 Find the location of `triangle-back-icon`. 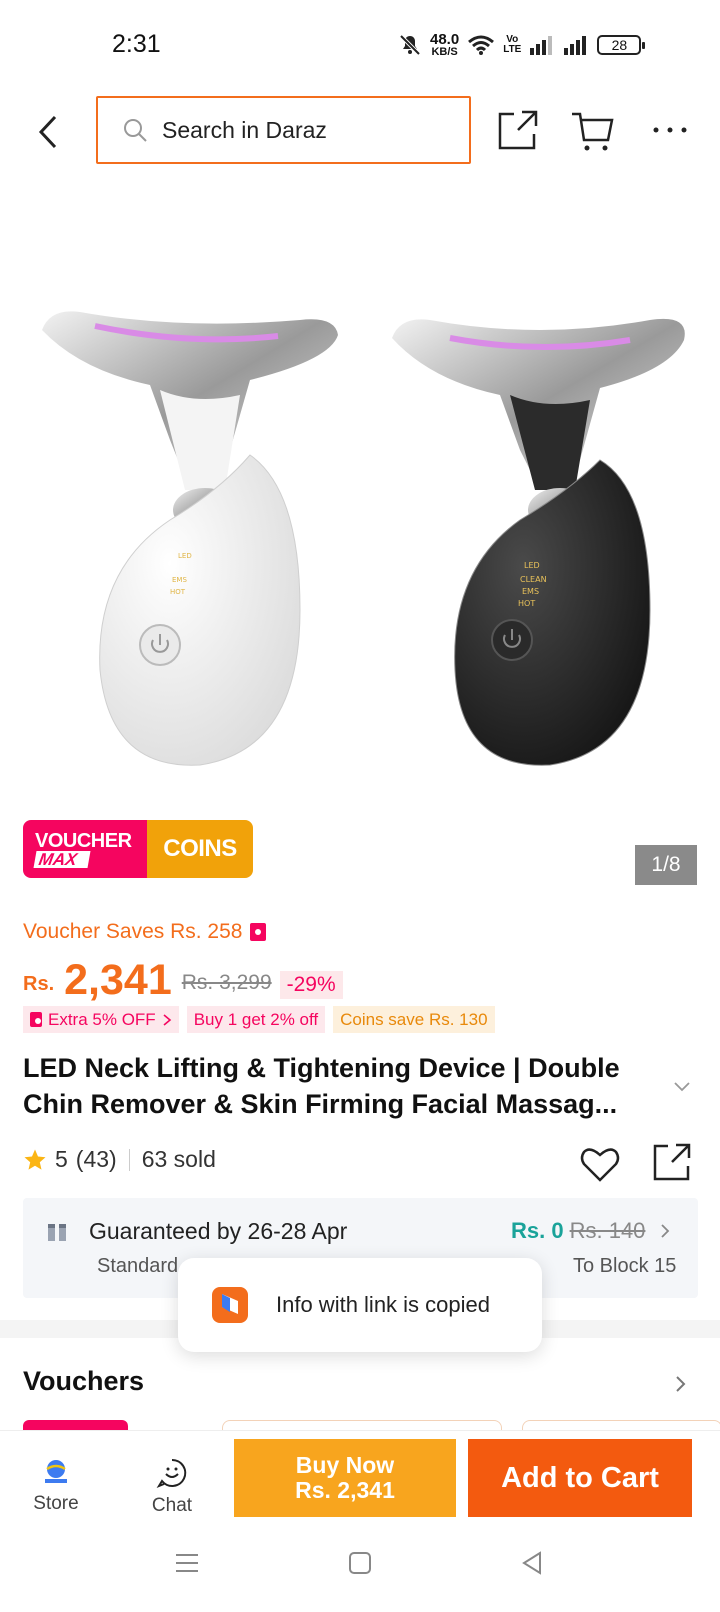

triangle-back-icon is located at coordinates (531, 1563).